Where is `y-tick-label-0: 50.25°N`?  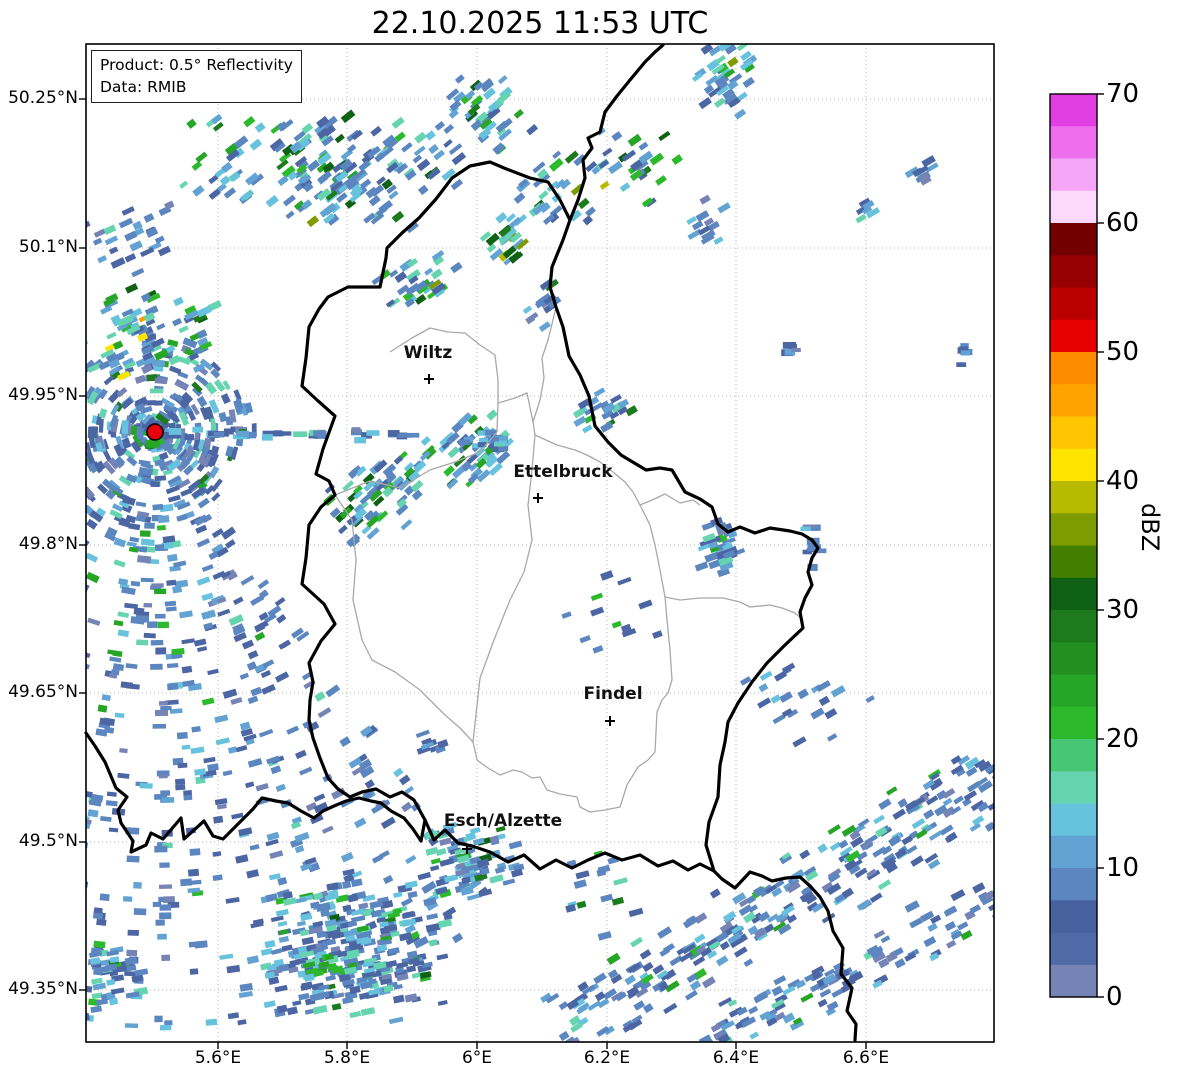 y-tick-label-0: 50.25°N is located at coordinates (43, 98).